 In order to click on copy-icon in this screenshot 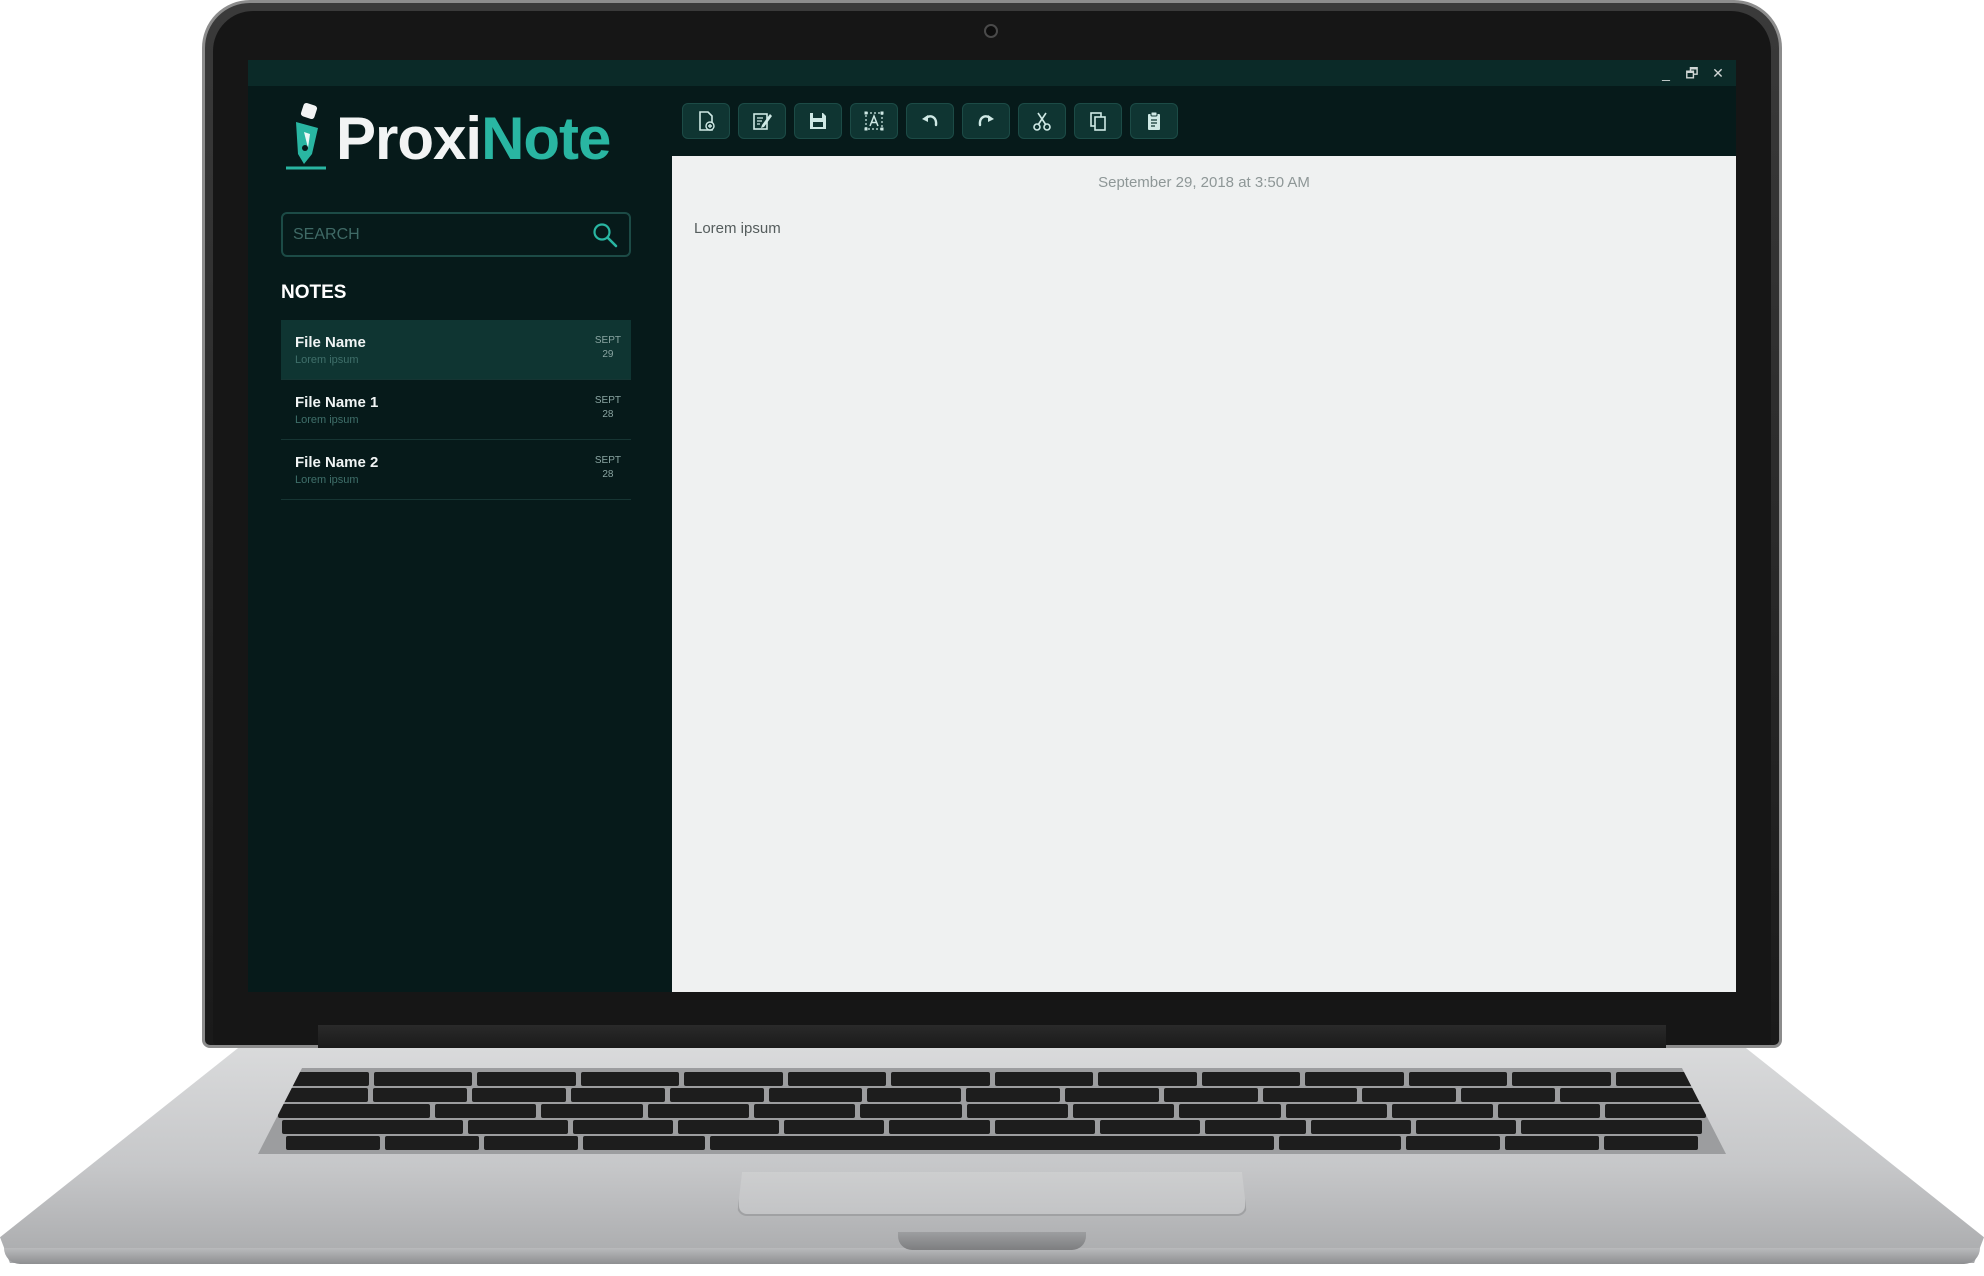, I will do `click(1098, 121)`.